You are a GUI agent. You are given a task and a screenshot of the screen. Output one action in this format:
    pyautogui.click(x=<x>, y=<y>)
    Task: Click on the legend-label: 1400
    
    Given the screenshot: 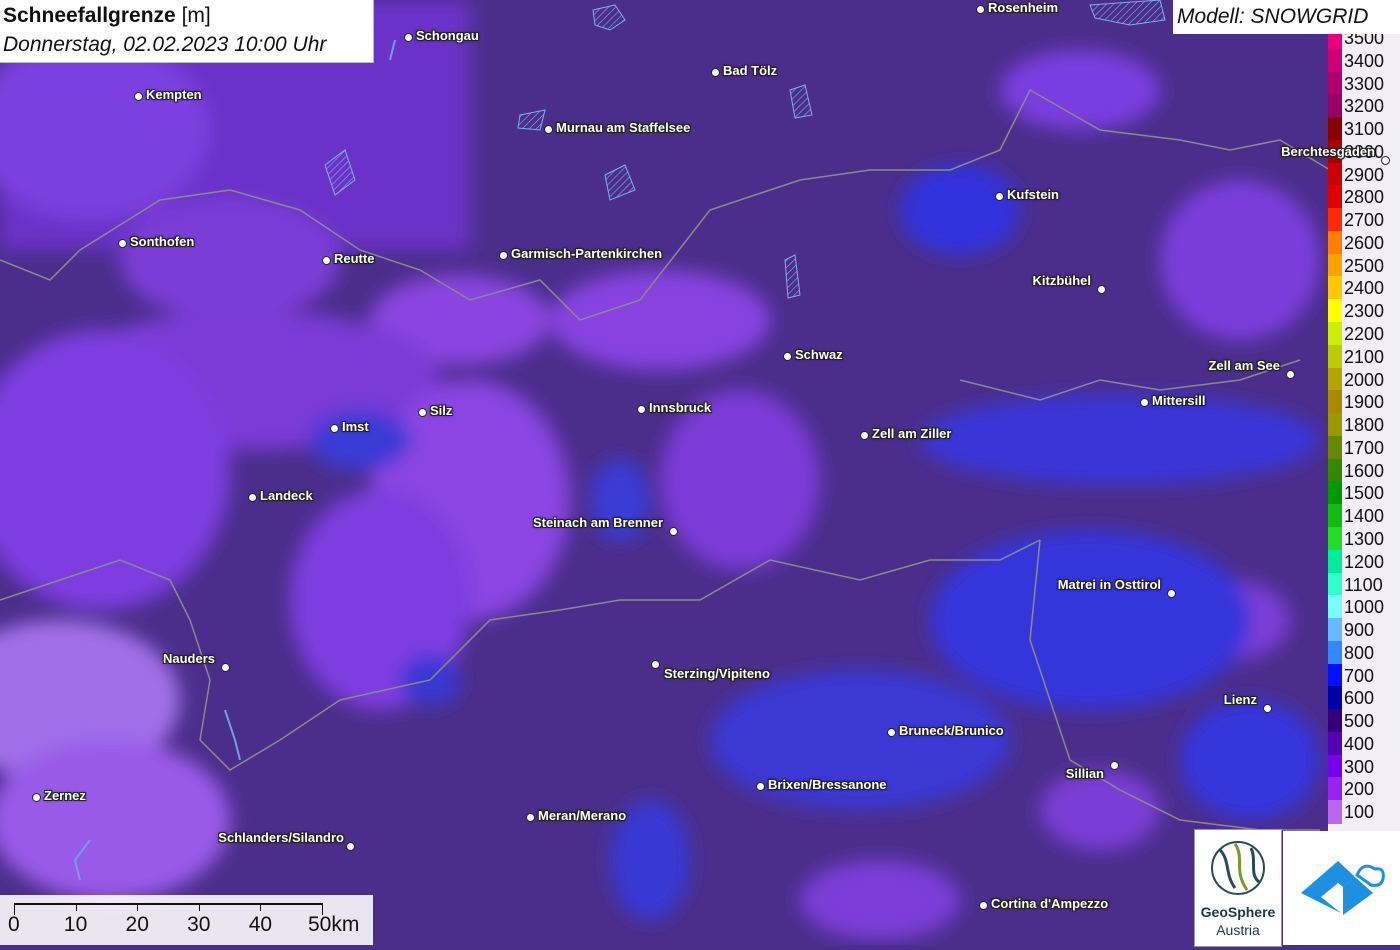 What is the action you would take?
    pyautogui.click(x=1364, y=516)
    